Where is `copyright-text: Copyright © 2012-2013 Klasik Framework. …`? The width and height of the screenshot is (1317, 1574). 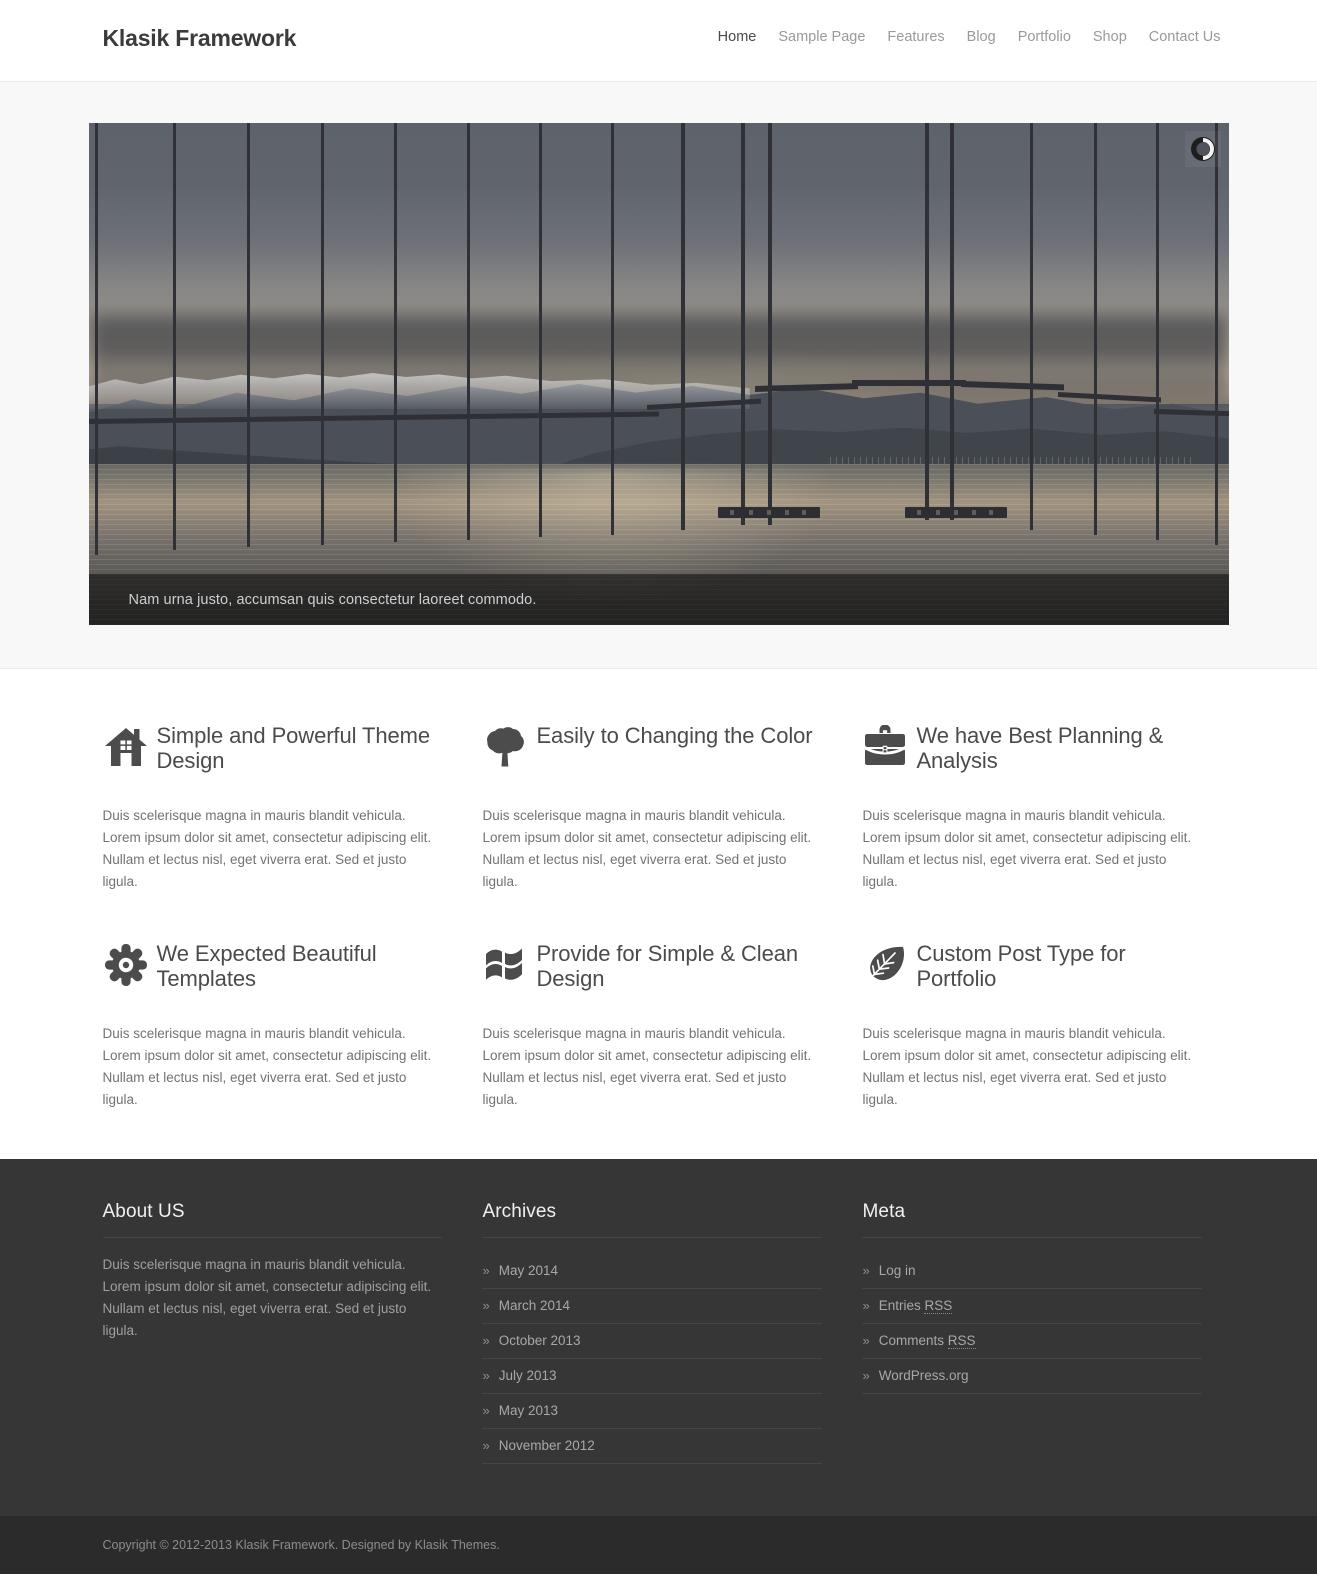 copyright-text: Copyright © 2012-2013 Klasik Framework. … is located at coordinates (301, 1545).